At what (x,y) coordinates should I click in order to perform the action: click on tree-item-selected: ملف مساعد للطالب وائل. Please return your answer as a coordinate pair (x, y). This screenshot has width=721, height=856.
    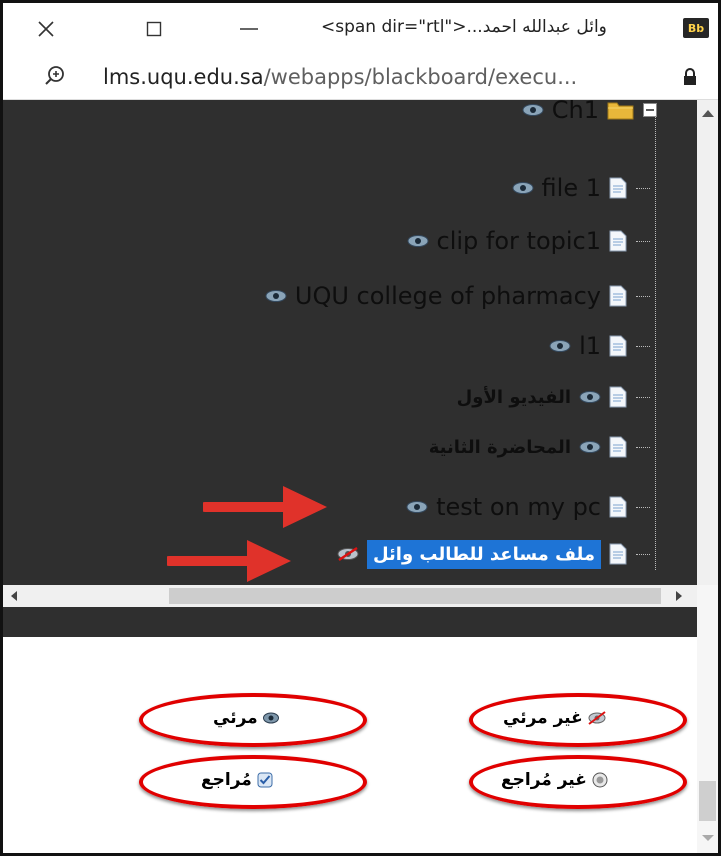
    Looking at the image, I should click on (482, 554).